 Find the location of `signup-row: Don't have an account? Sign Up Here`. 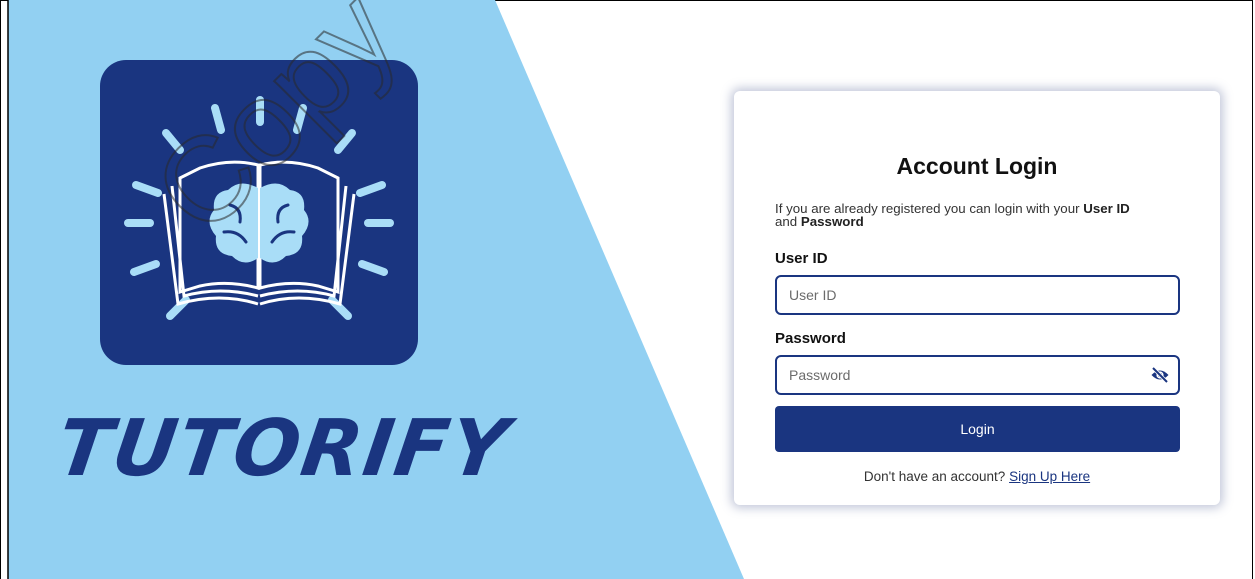

signup-row: Don't have an account? Sign Up Here is located at coordinates (977, 476).